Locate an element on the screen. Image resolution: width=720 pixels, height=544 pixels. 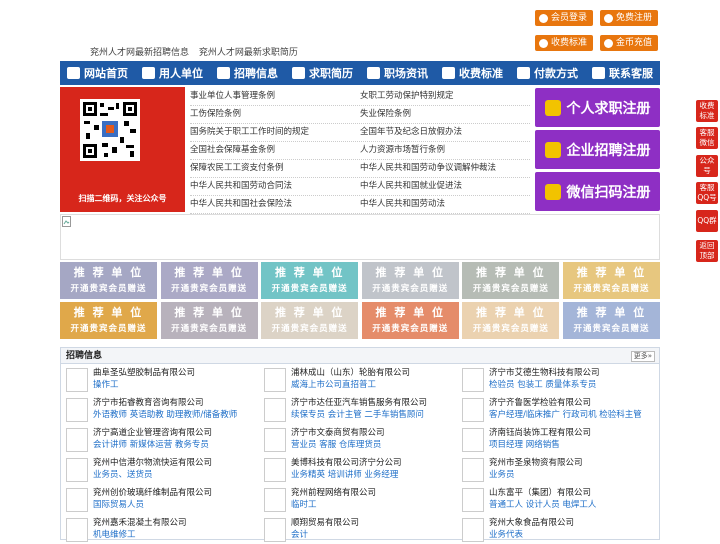
job-positions: 营业员 客服 仓库理货员 is located at coordinates (338, 445).